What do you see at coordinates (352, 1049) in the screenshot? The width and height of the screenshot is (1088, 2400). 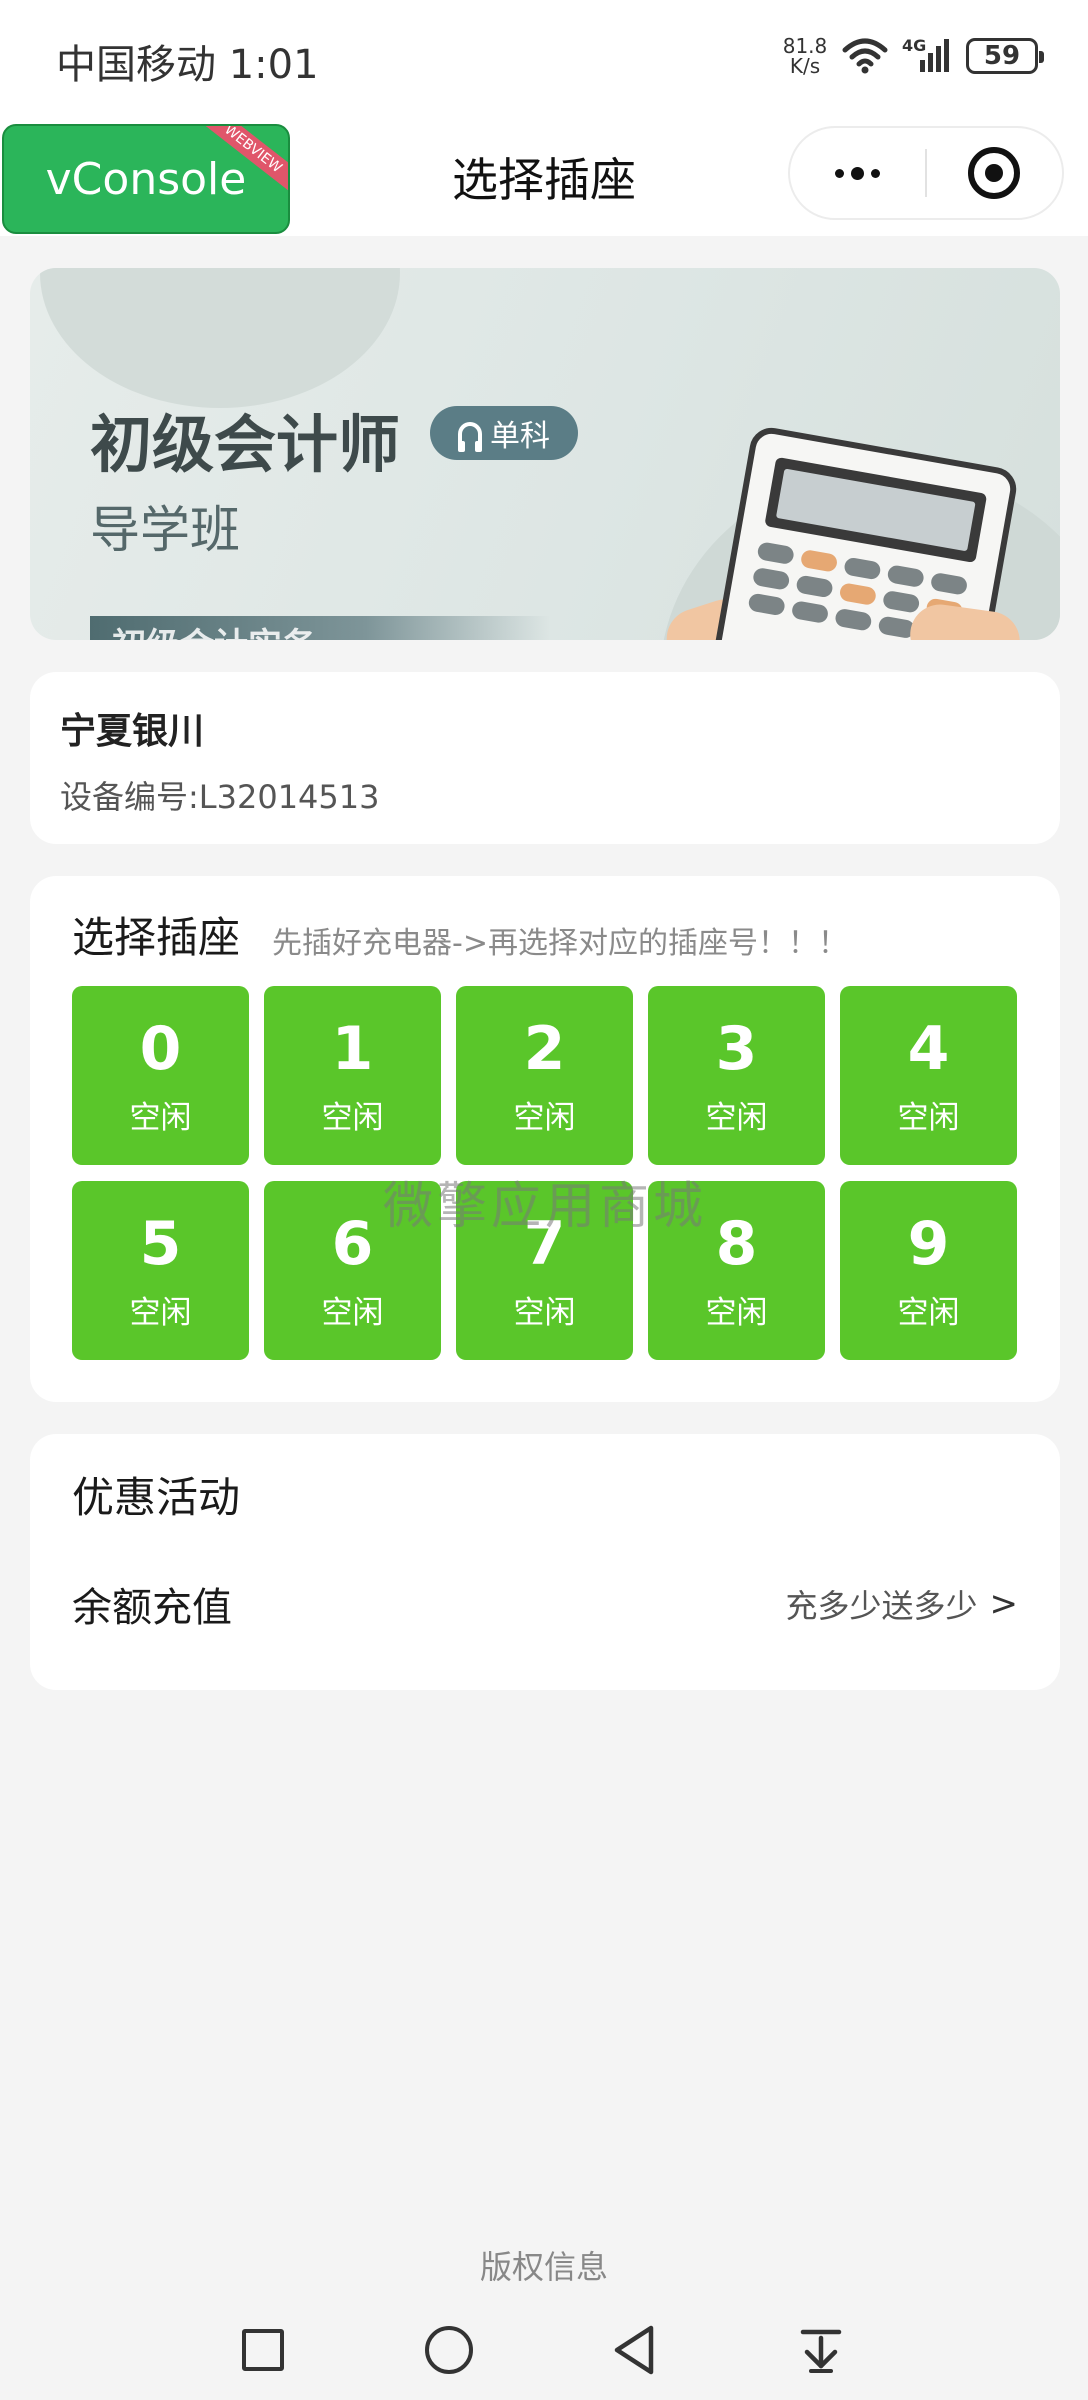 I see `socket-number: 1` at bounding box center [352, 1049].